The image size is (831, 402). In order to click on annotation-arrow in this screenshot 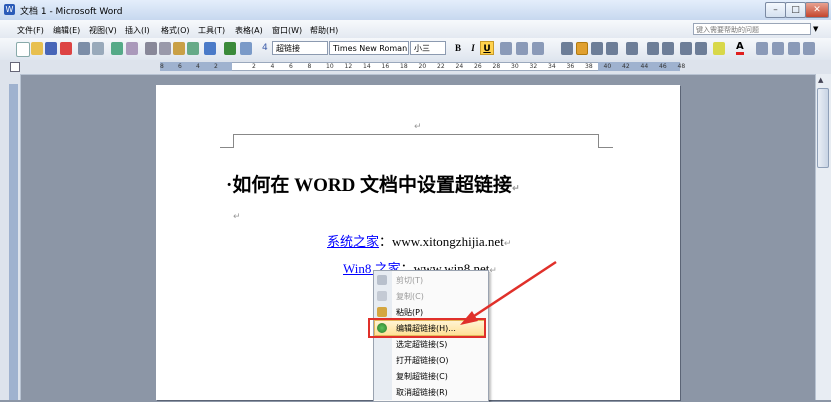, I will do `click(508, 292)`.